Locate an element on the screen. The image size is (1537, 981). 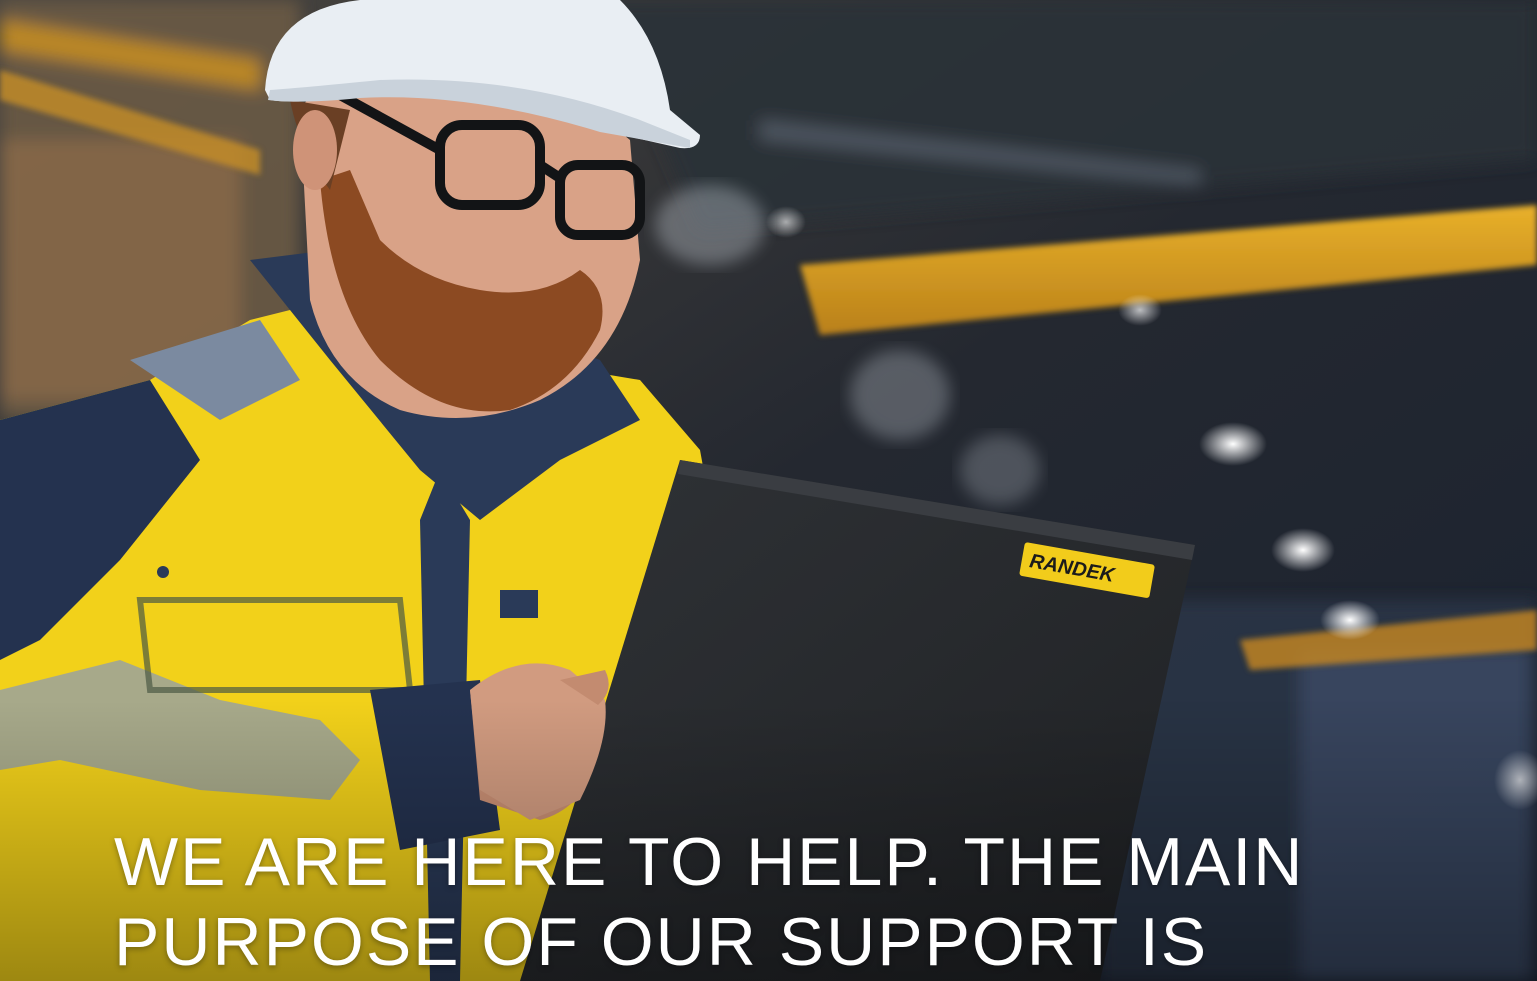
headline-line-1: WE ARE HERE TO HELP. THE MAIN is located at coordinates (709, 862).